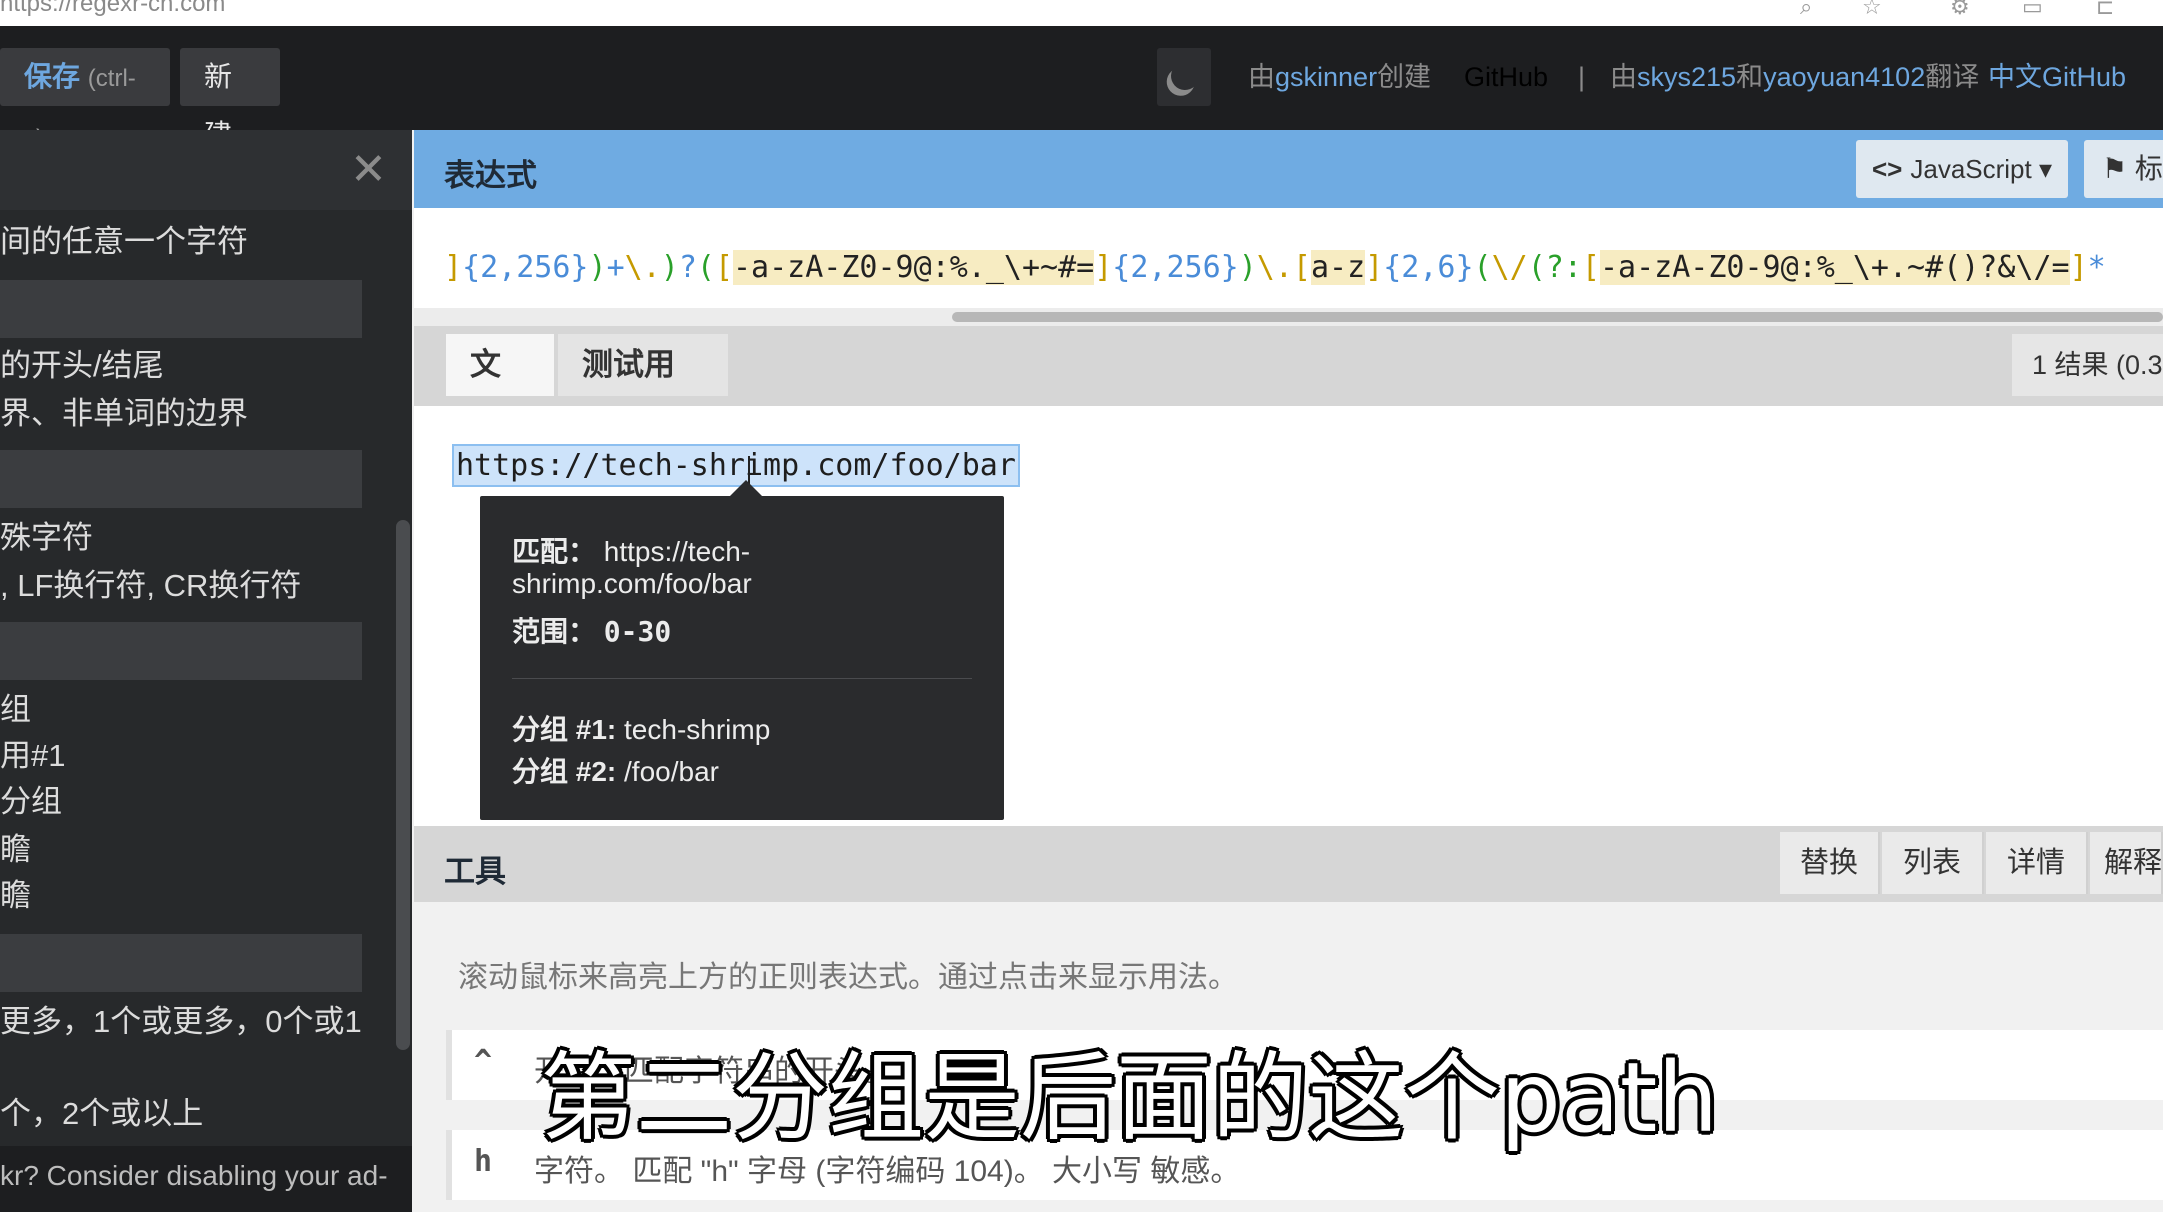  Describe the element at coordinates (2097, 267) in the screenshot. I see `regex-token: *` at that location.